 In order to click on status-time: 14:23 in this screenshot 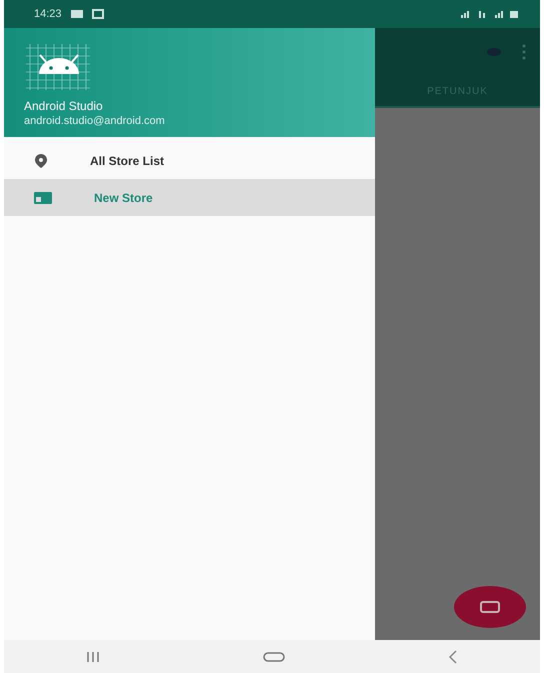, I will do `click(48, 14)`.